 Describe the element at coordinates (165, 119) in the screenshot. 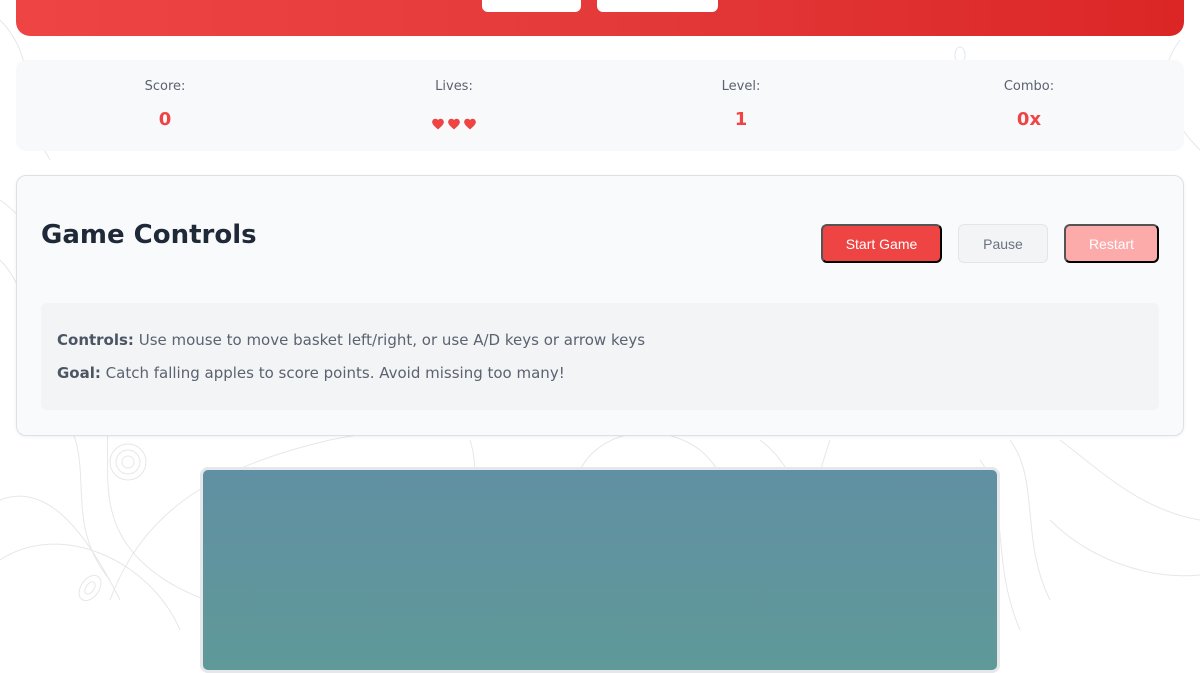

I see `score-value: 0` at that location.